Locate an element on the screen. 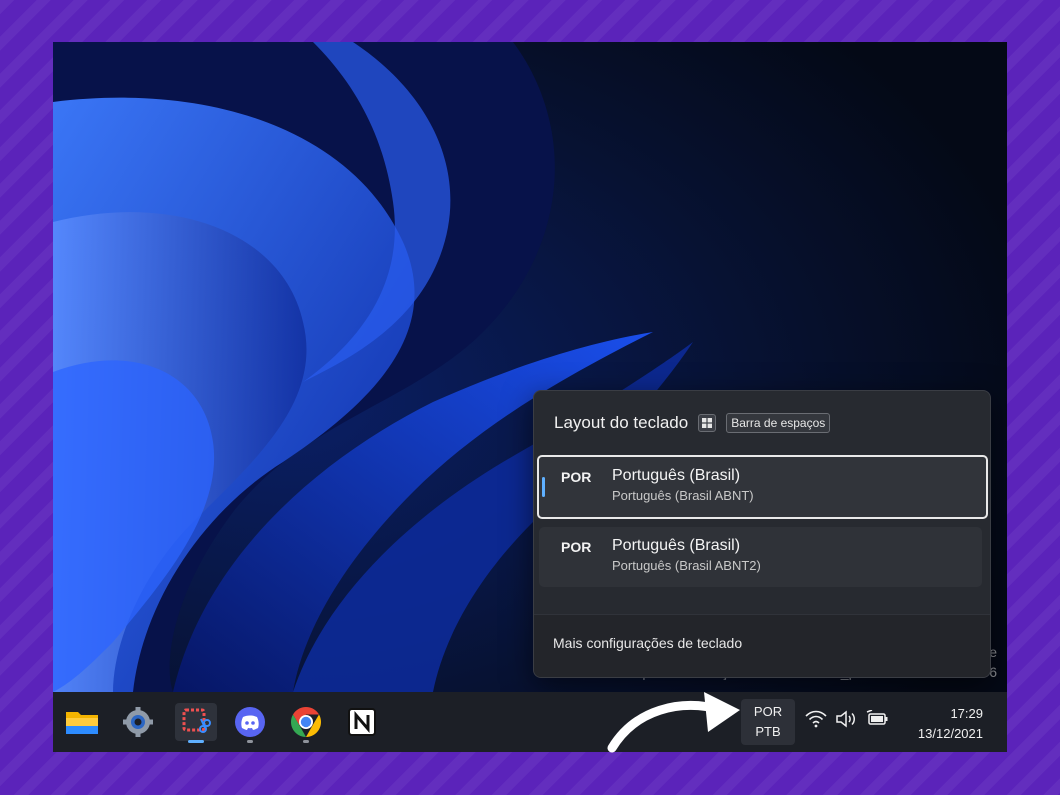 The width and height of the screenshot is (1060, 795). clock-date: 13/12/2021 is located at coordinates (950, 733).